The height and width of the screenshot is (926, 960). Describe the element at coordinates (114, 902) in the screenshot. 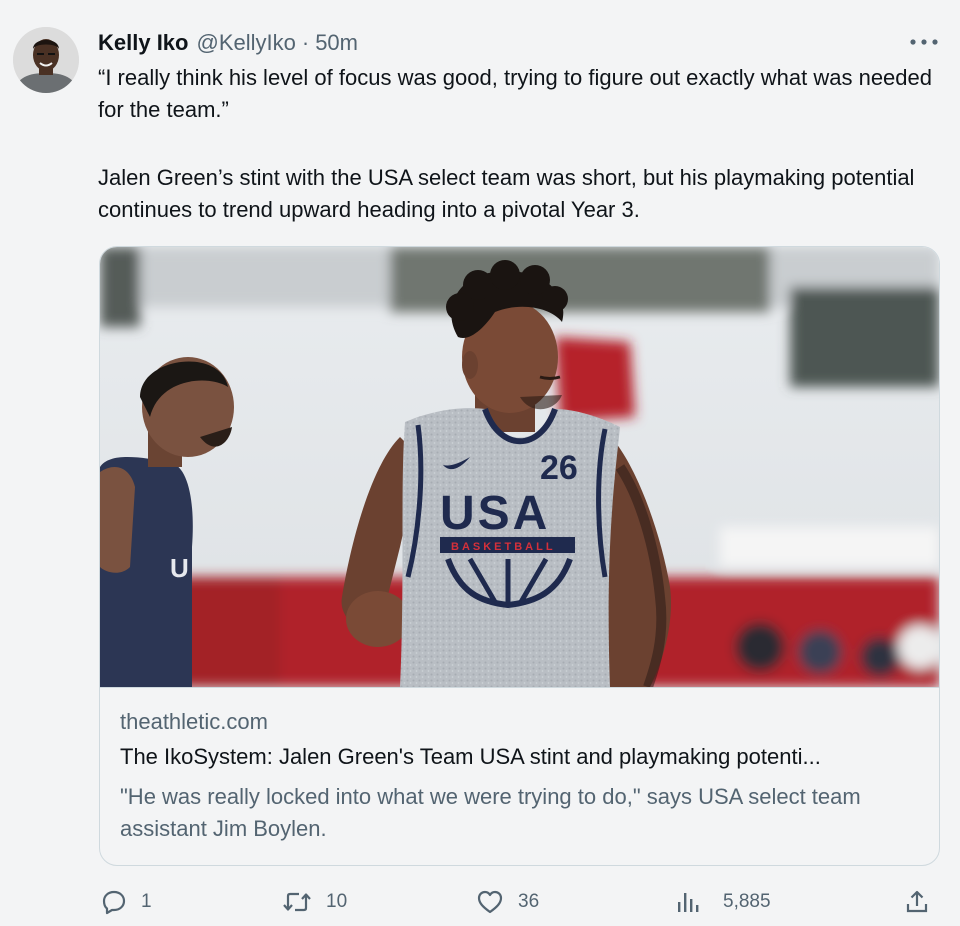

I see `reply-icon` at that location.